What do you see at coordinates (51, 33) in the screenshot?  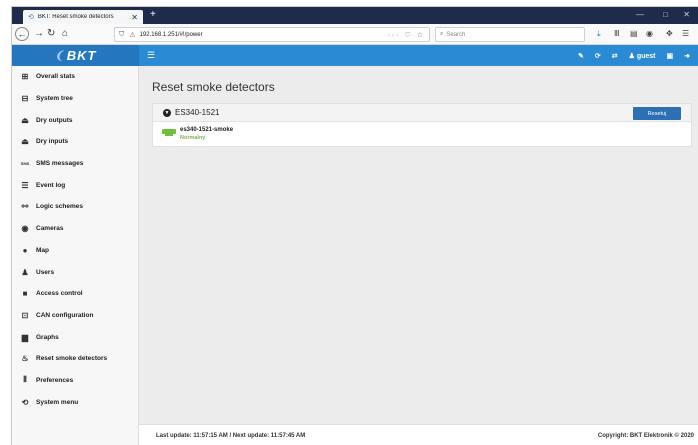 I see `reload-icon: ↻` at bounding box center [51, 33].